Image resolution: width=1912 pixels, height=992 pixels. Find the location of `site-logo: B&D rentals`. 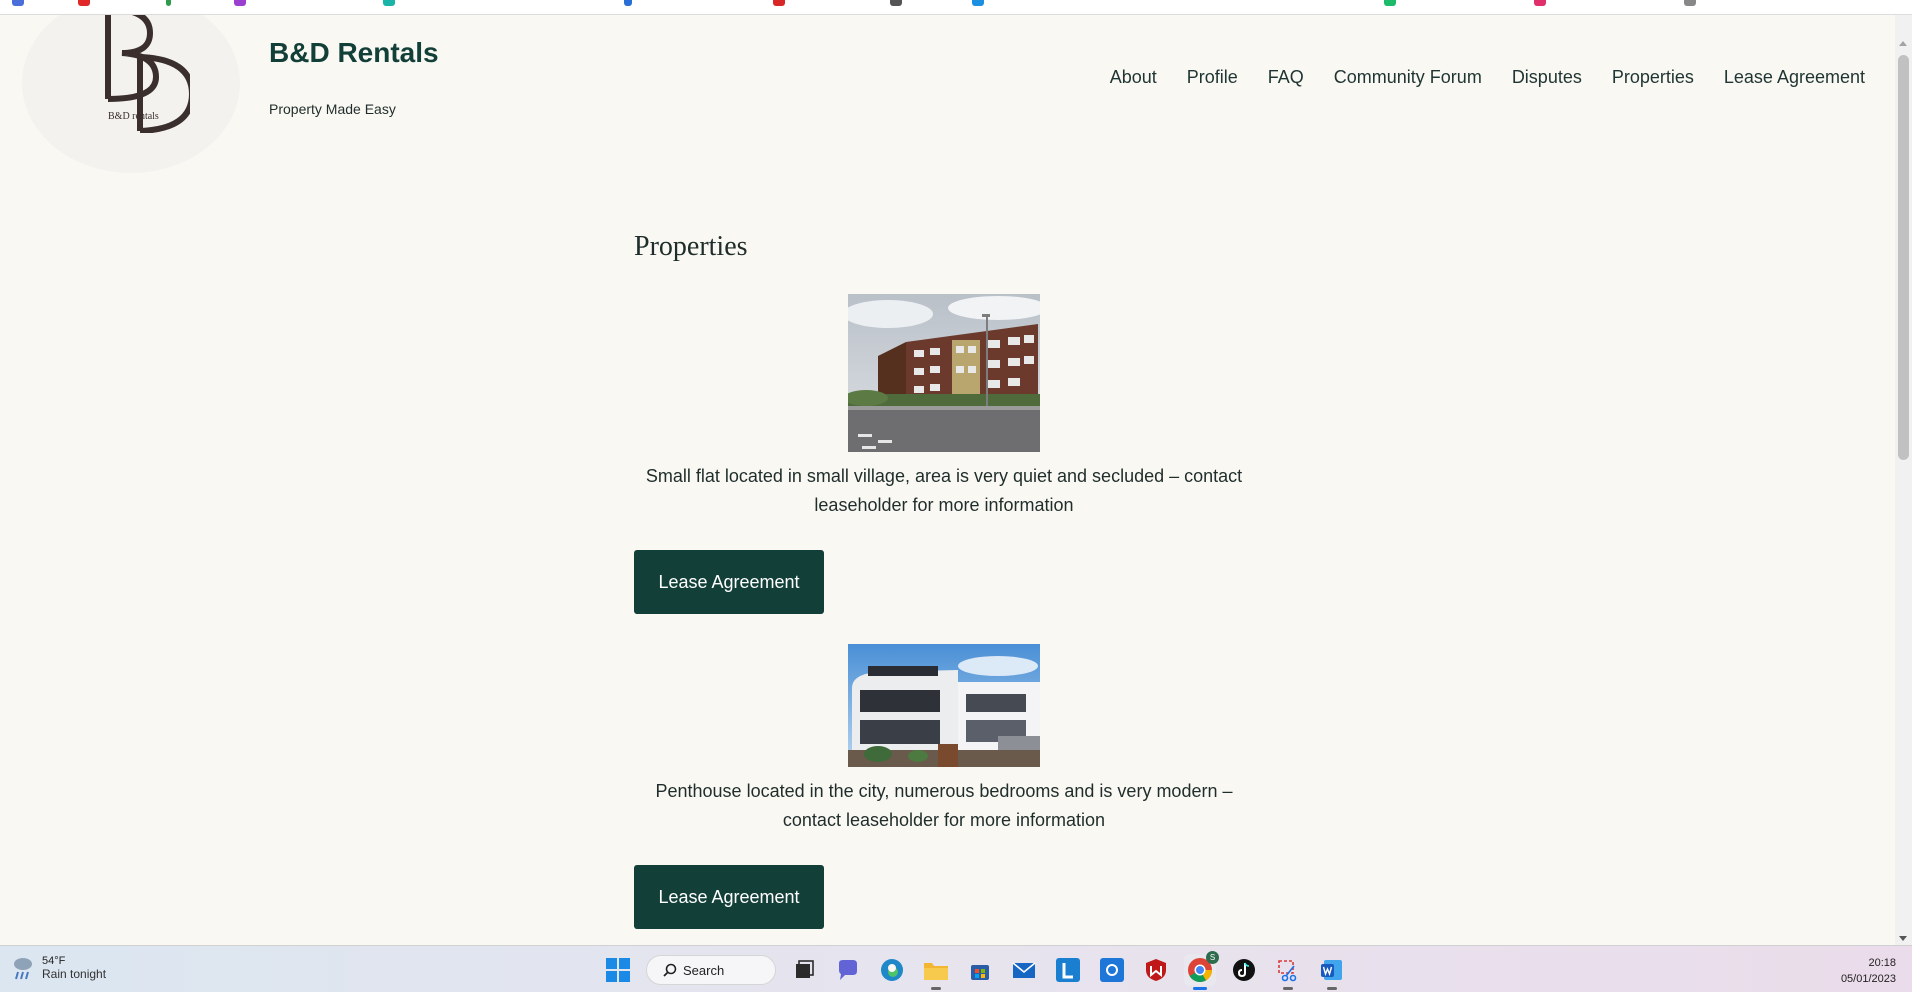

site-logo: B&D rentals is located at coordinates (131, 94).